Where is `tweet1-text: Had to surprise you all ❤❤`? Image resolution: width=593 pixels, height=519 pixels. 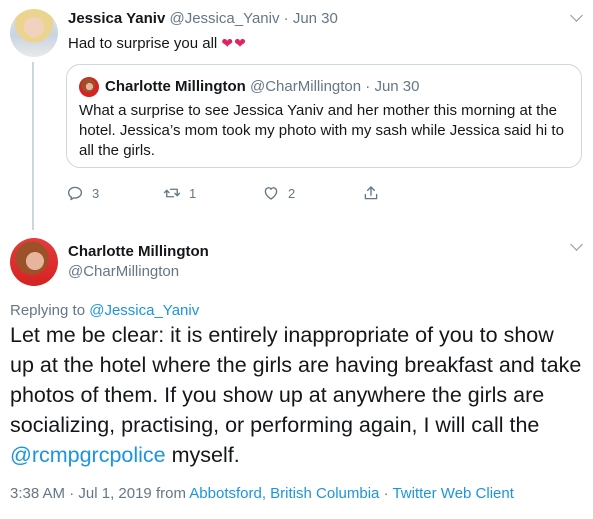 tweet1-text: Had to surprise you all ❤❤ is located at coordinates (157, 43).